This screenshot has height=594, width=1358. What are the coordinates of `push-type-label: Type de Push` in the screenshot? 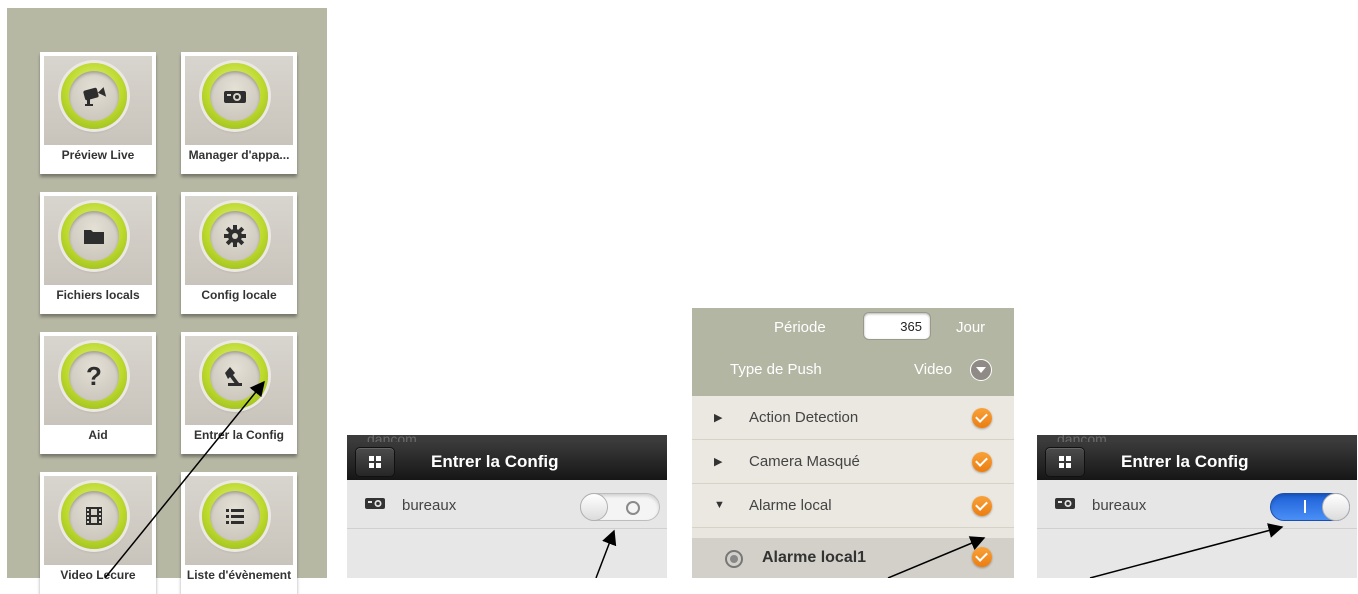 It's located at (776, 369).